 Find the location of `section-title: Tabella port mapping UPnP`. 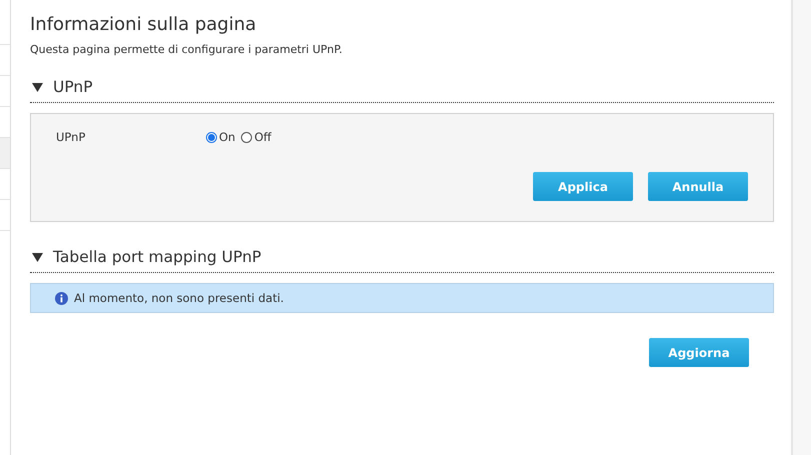

section-title: Tabella port mapping UPnP is located at coordinates (157, 257).